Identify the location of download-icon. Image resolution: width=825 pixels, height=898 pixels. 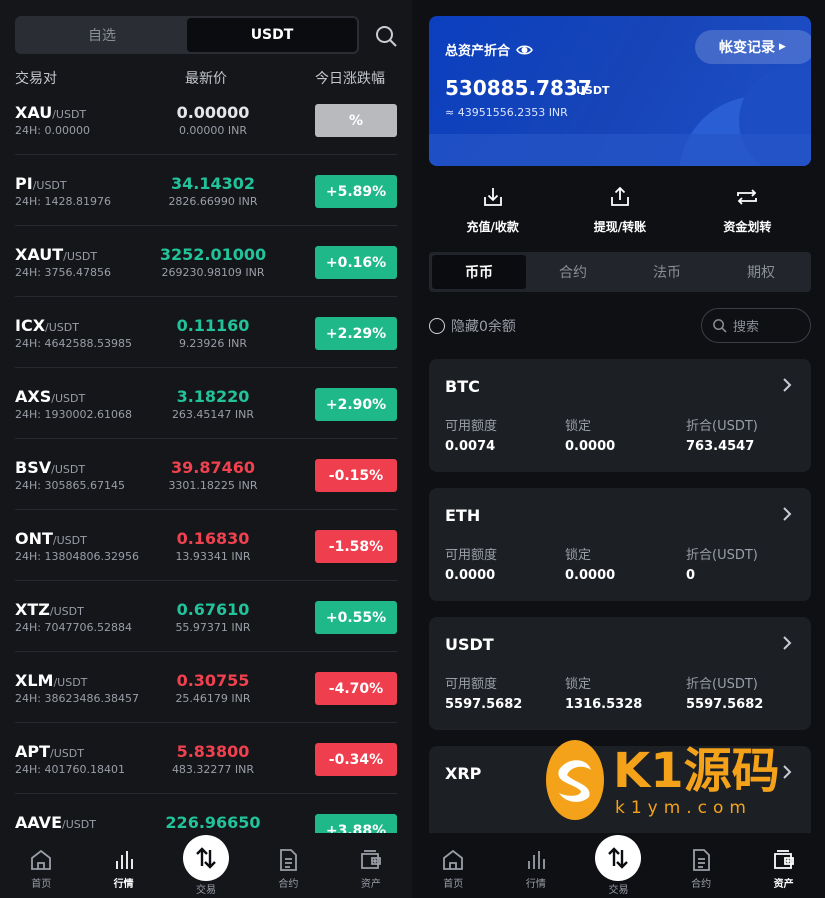
(492, 197).